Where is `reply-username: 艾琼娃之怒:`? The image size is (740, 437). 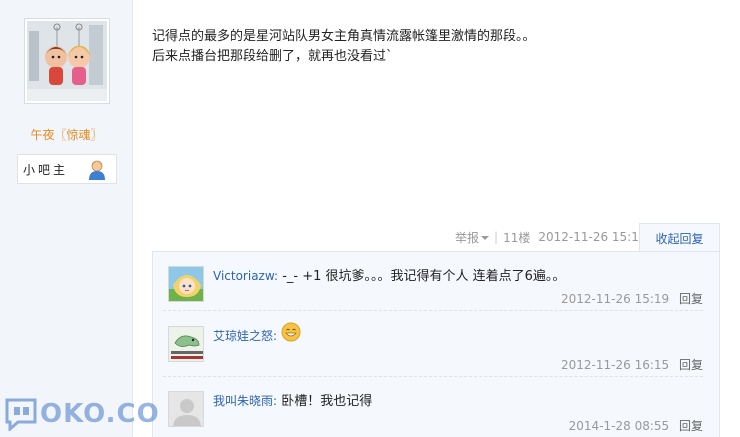 reply-username: 艾琼娃之怒: is located at coordinates (245, 336).